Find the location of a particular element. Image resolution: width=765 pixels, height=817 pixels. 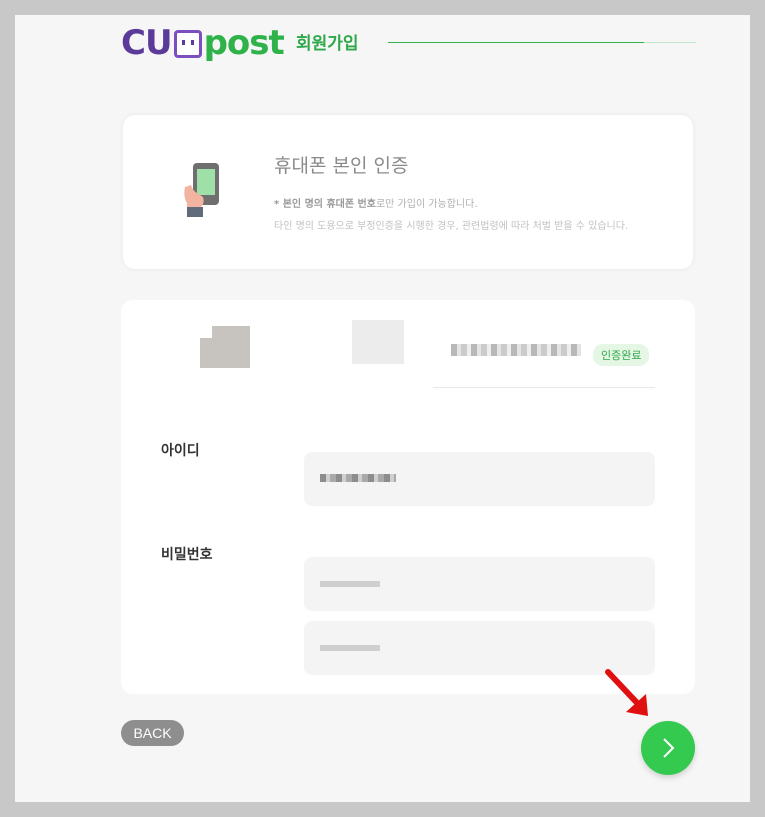

id-label: 아이디 is located at coordinates (180, 451).